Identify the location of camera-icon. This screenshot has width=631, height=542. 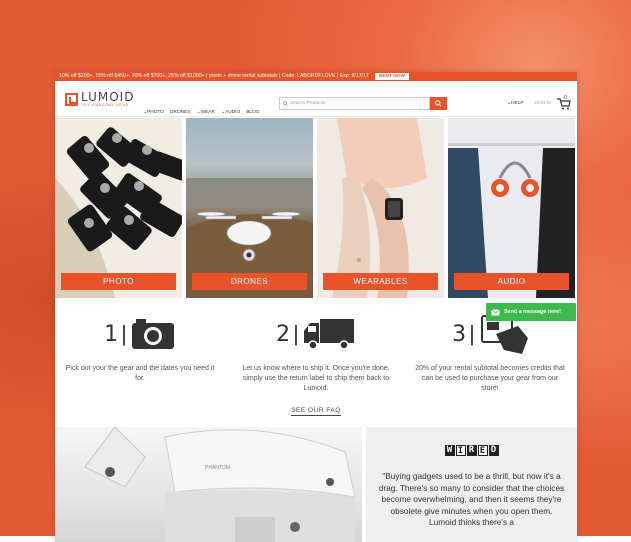
(152, 334).